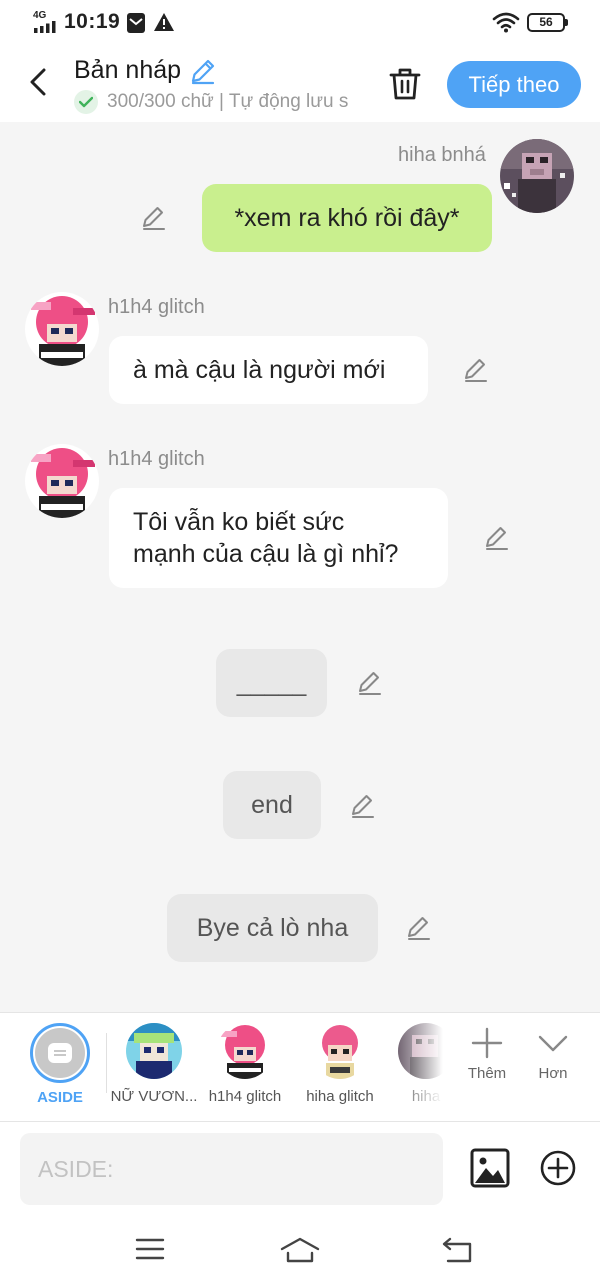 This screenshot has width=600, height=1287. What do you see at coordinates (425, 1067) in the screenshot?
I see `scroll-fade` at bounding box center [425, 1067].